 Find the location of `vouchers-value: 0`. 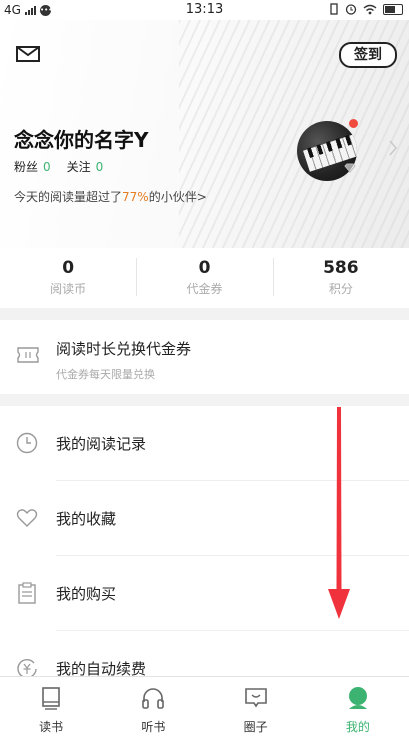

vouchers-value: 0 is located at coordinates (204, 268).